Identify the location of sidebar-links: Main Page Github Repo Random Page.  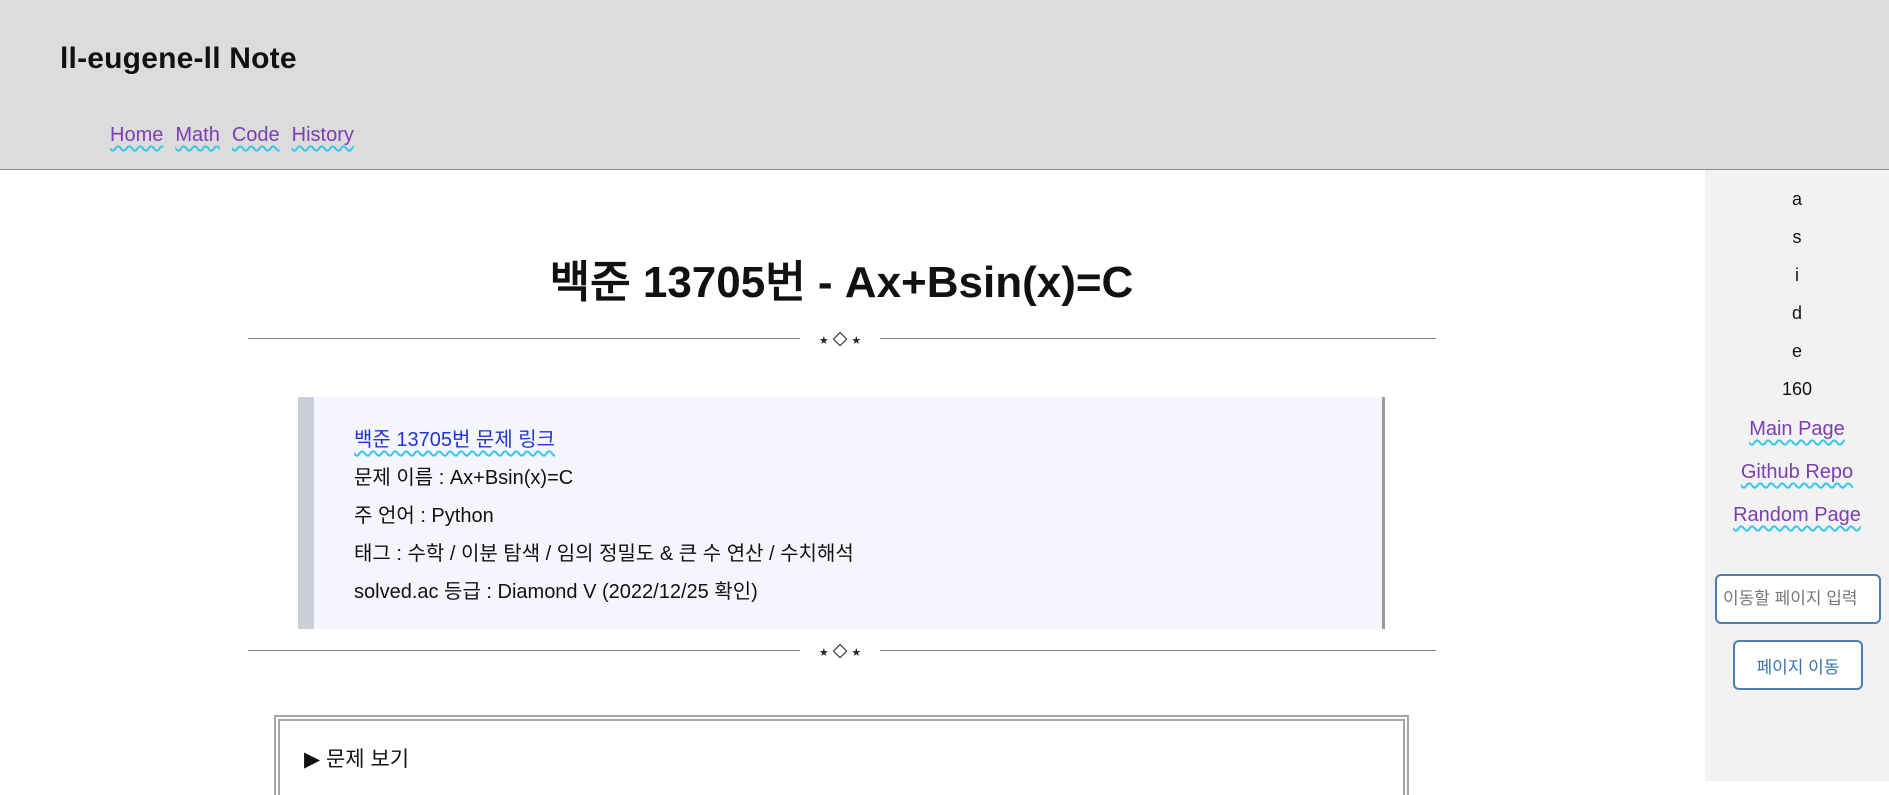
(1797, 472).